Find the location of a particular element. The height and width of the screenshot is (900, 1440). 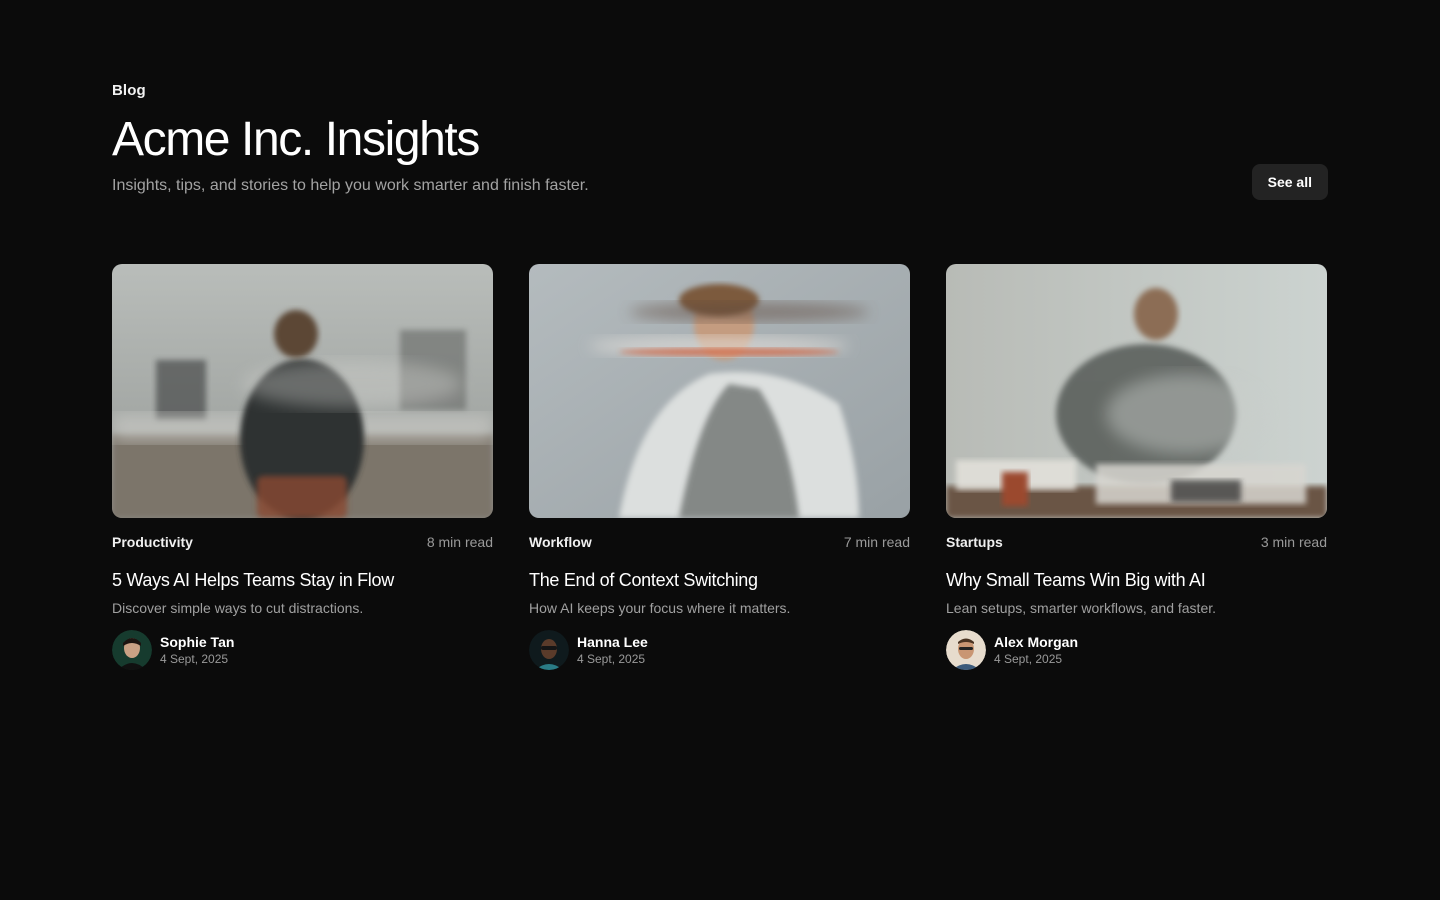

author-info: Alex Morgan 4 Sept, 2025 is located at coordinates (1036, 650).